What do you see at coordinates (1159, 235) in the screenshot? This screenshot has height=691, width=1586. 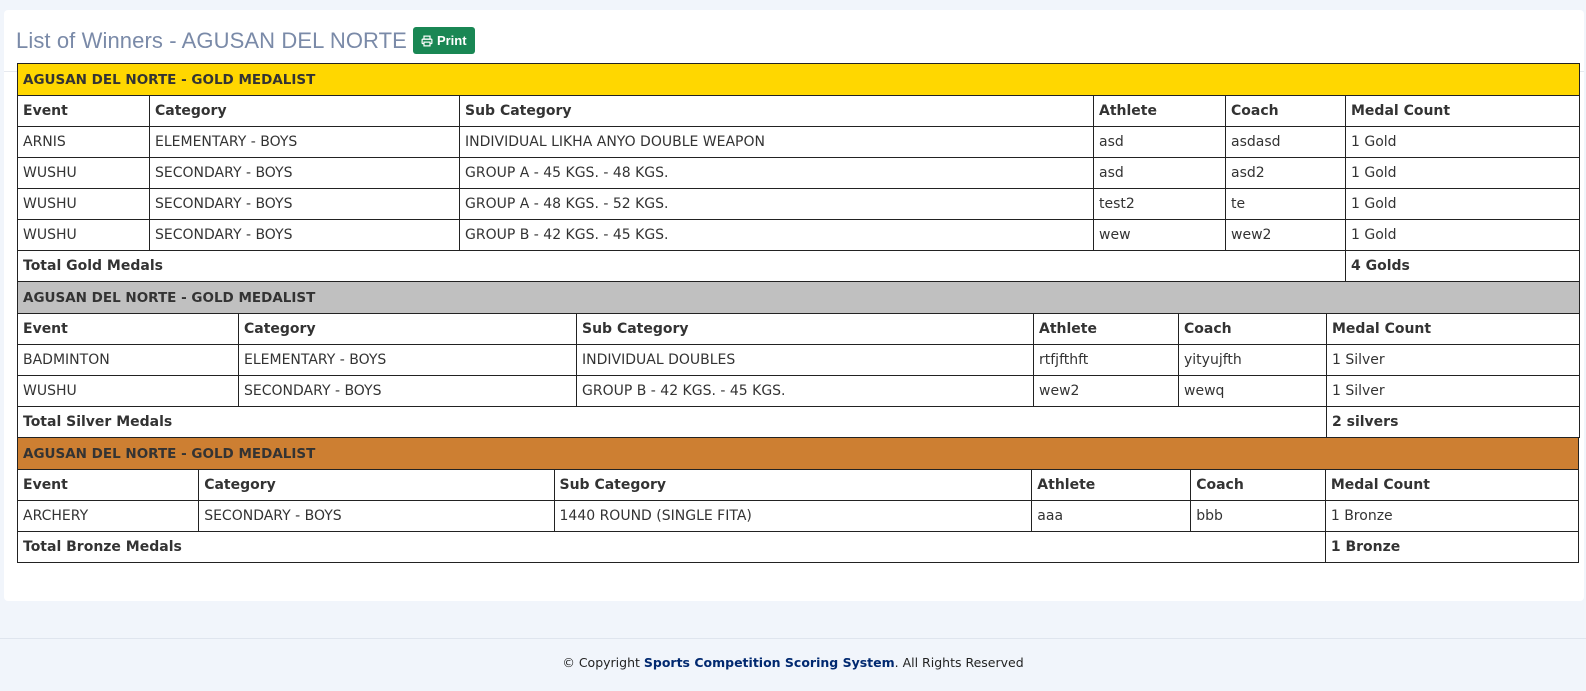 I see `cell-athlete: wew` at bounding box center [1159, 235].